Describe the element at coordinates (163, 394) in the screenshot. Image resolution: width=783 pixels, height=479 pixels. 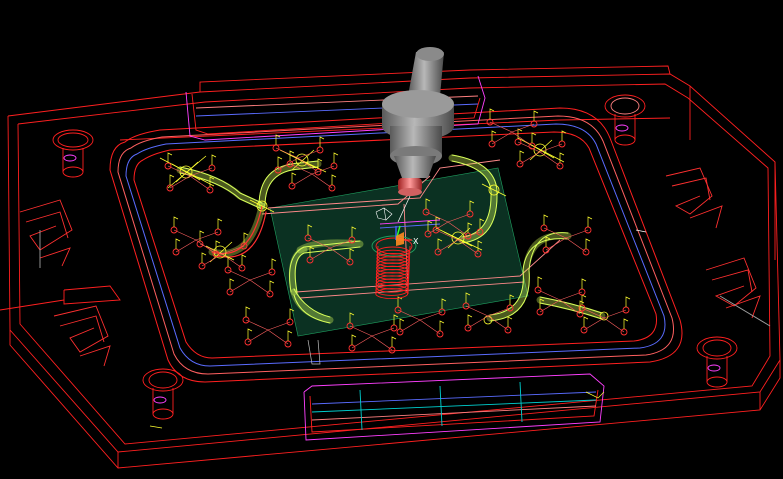
I see `corner-boss-bottom-left` at that location.